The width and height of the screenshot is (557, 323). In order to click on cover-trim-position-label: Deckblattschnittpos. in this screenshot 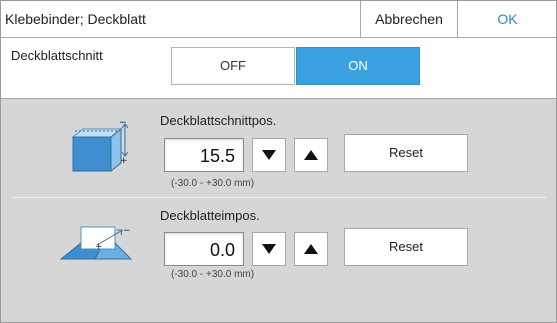, I will do `click(218, 120)`.